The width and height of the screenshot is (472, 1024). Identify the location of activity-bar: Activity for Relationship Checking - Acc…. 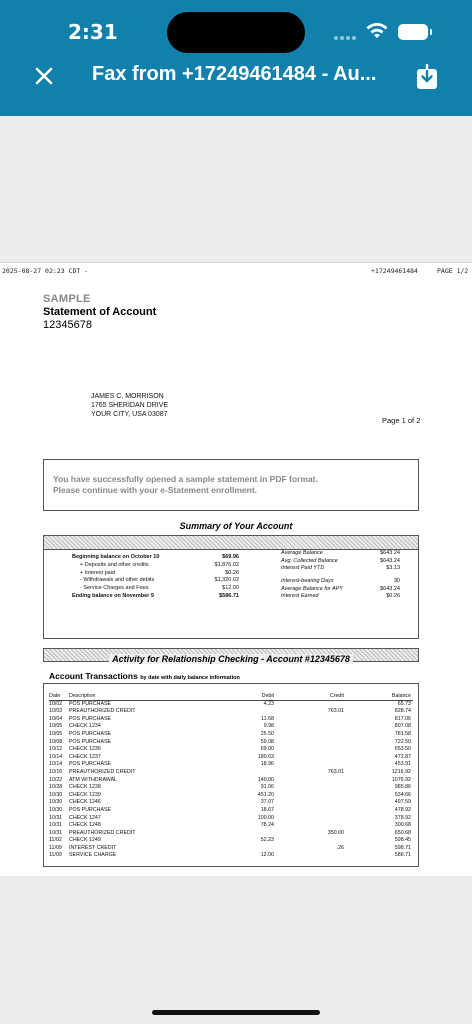
(231, 656).